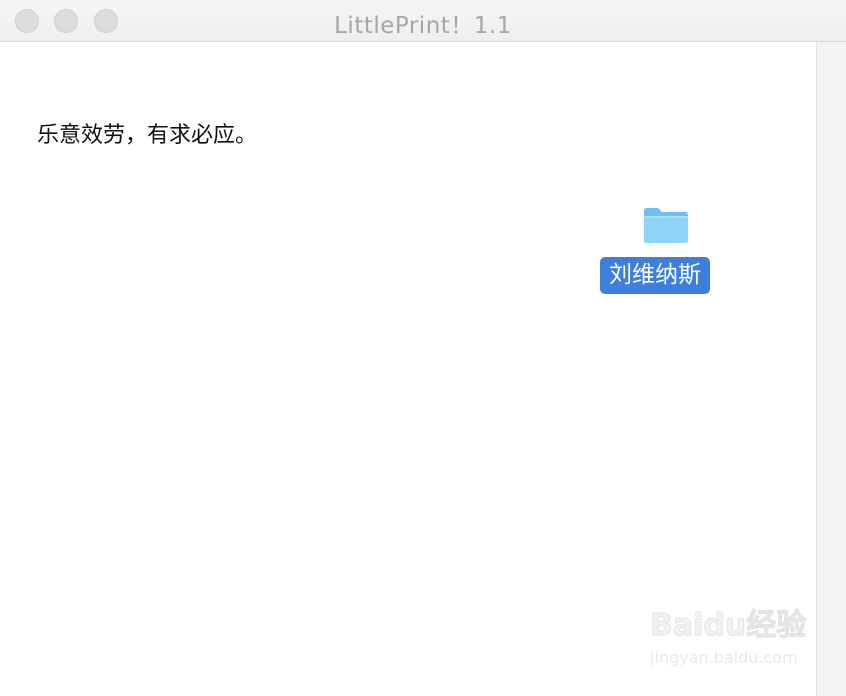 This screenshot has width=846, height=696. What do you see at coordinates (666, 225) in the screenshot?
I see `folder-icon` at bounding box center [666, 225].